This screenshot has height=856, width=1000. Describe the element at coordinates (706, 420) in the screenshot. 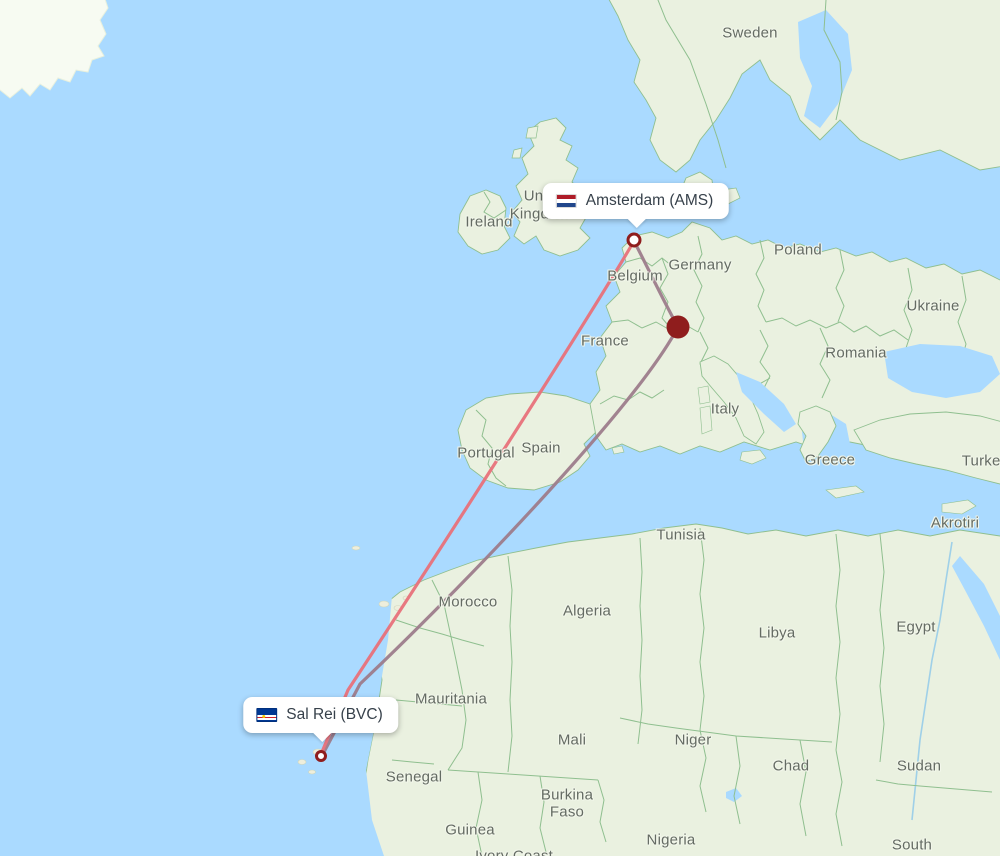

I see `landmass-sardinia` at that location.